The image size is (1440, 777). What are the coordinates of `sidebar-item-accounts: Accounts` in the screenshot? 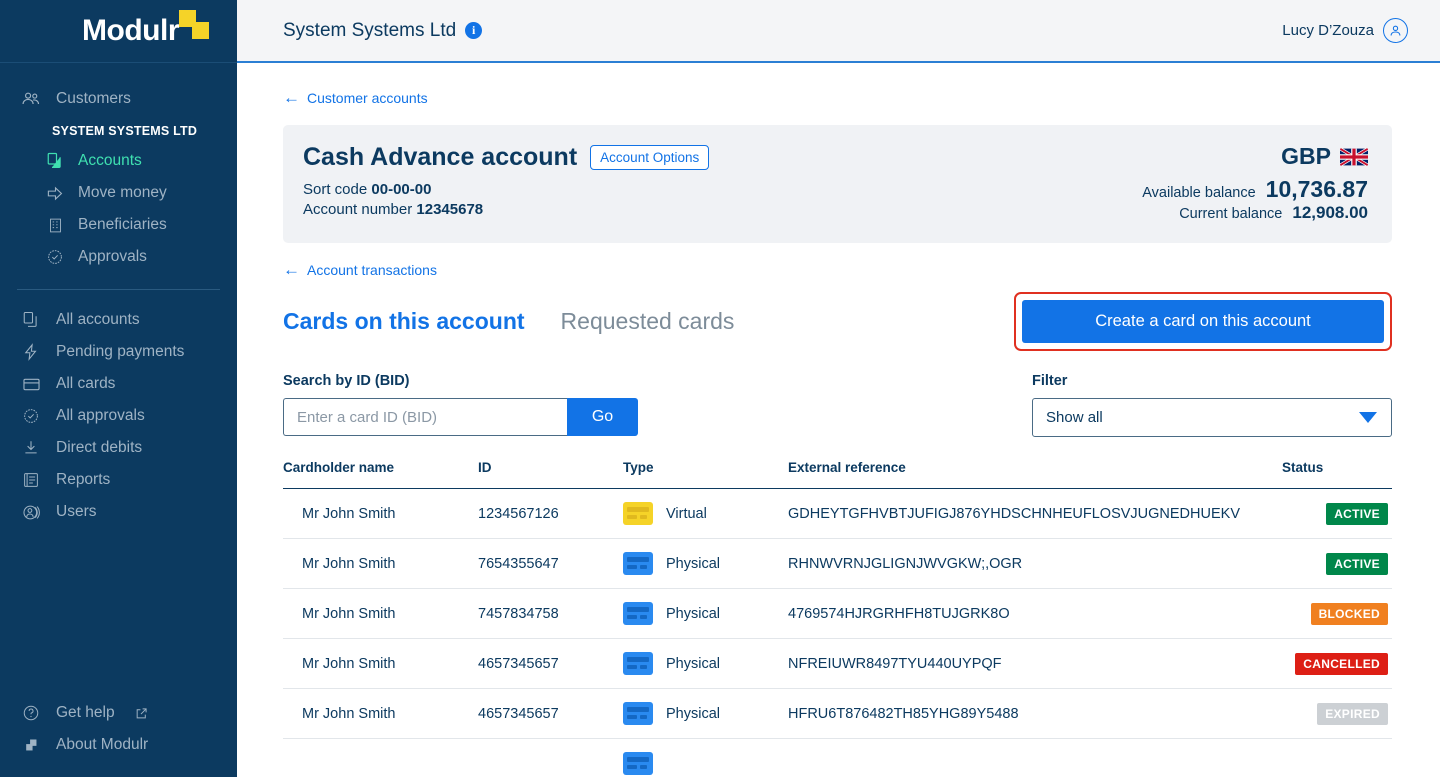 It's located at (118, 161).